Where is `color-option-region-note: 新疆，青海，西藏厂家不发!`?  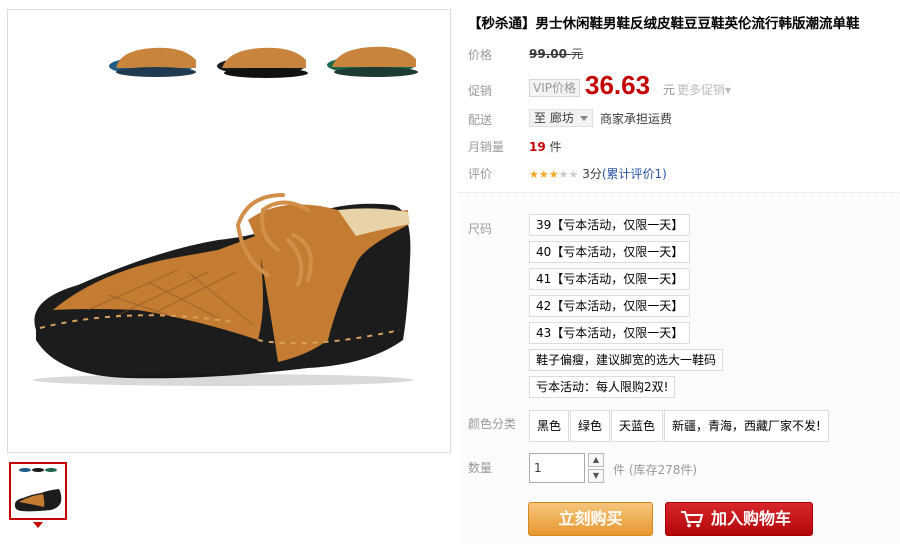
color-option-region-note: 新疆，青海，西藏厂家不发! is located at coordinates (746, 426).